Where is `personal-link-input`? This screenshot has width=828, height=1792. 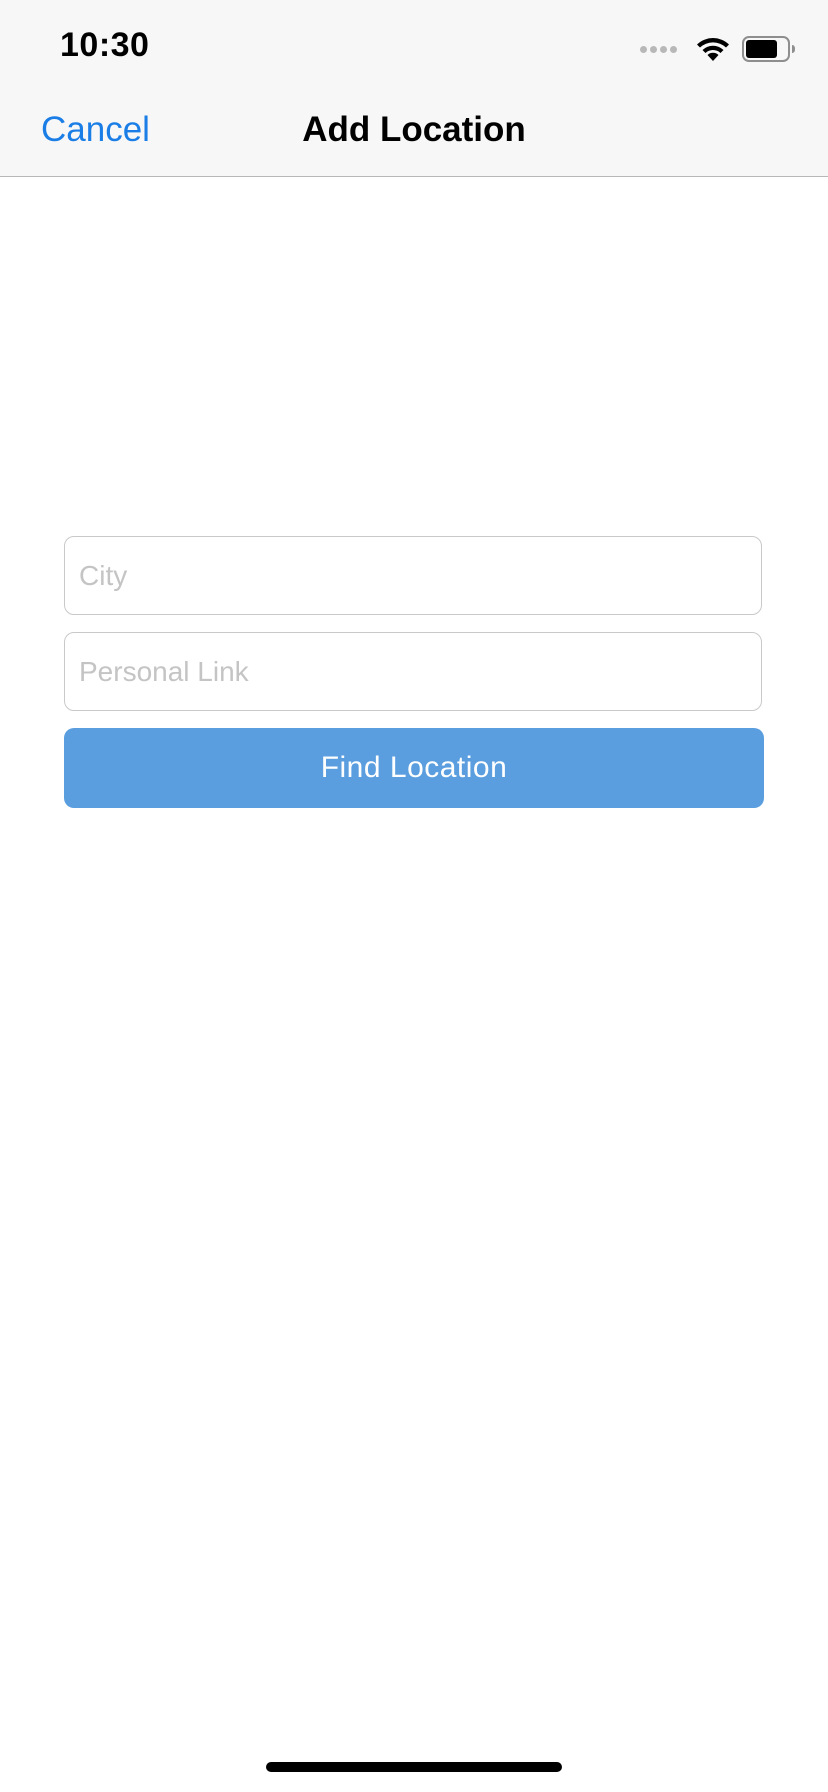
personal-link-input is located at coordinates (413, 671).